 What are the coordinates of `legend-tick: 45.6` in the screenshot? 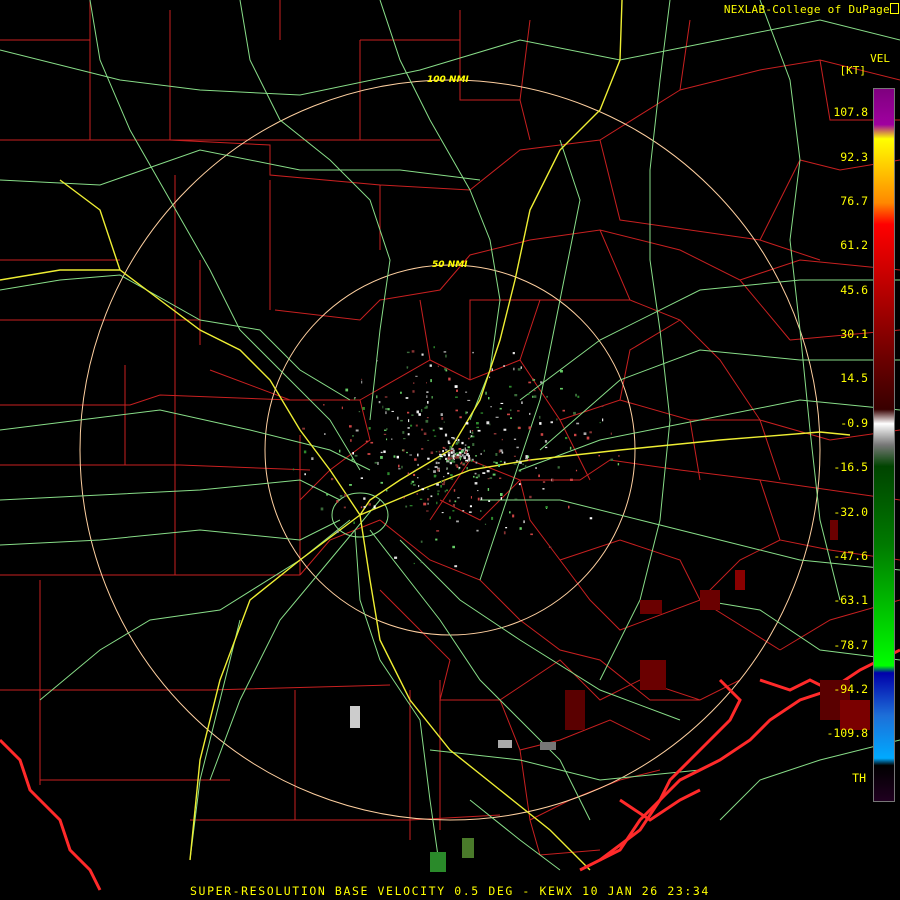 It's located at (854, 290).